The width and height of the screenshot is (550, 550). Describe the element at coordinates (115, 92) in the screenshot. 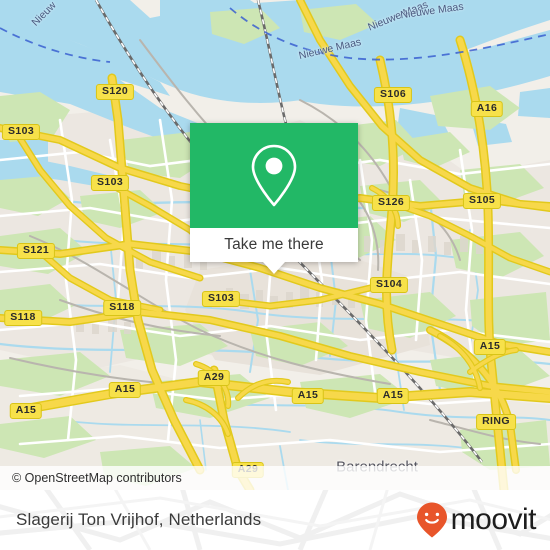

I see `road-shield: S120` at that location.